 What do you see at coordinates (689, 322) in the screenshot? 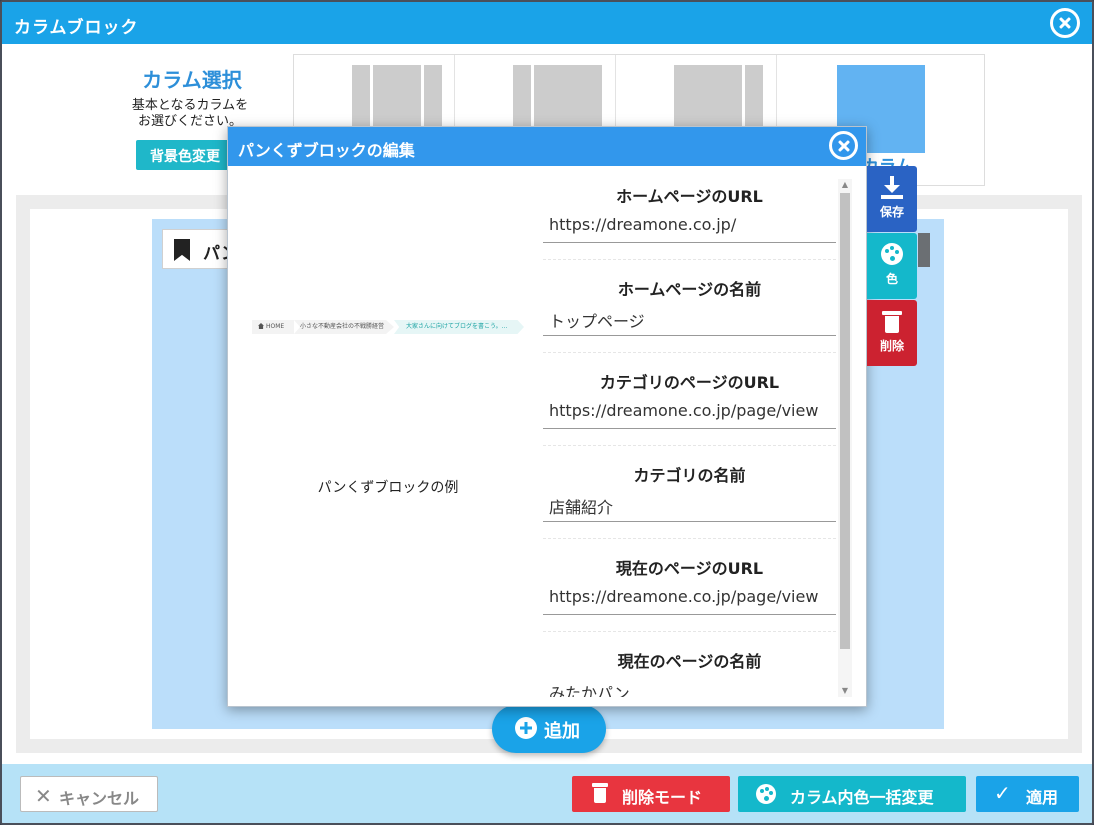
I see `home-name-input: トップページ` at bounding box center [689, 322].